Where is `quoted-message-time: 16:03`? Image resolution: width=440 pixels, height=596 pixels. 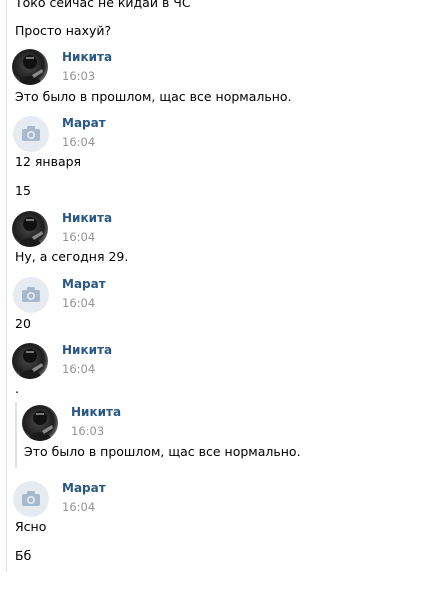
quoted-message-time: 16:03 is located at coordinates (87, 431).